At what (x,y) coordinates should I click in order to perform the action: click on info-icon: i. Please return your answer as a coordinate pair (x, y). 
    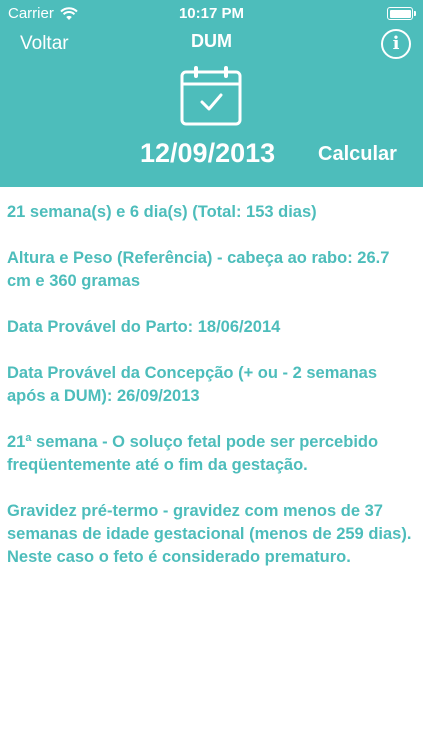
    Looking at the image, I should click on (396, 44).